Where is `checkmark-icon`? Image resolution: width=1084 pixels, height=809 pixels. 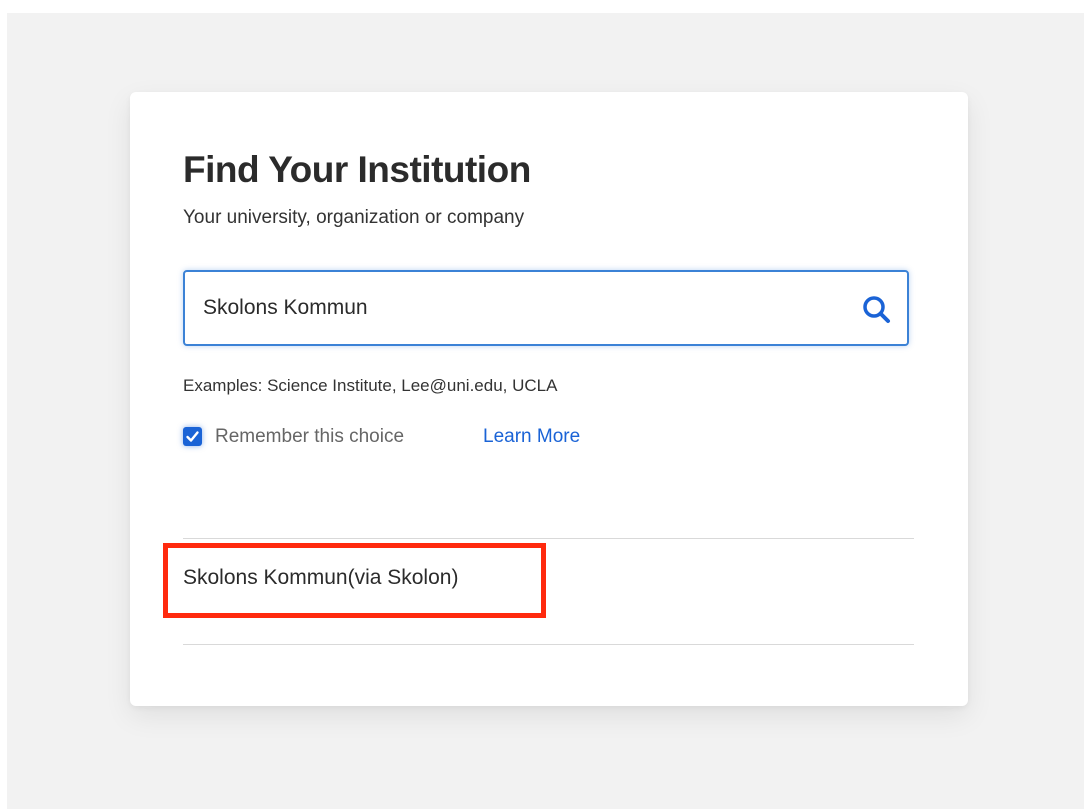 checkmark-icon is located at coordinates (192, 436).